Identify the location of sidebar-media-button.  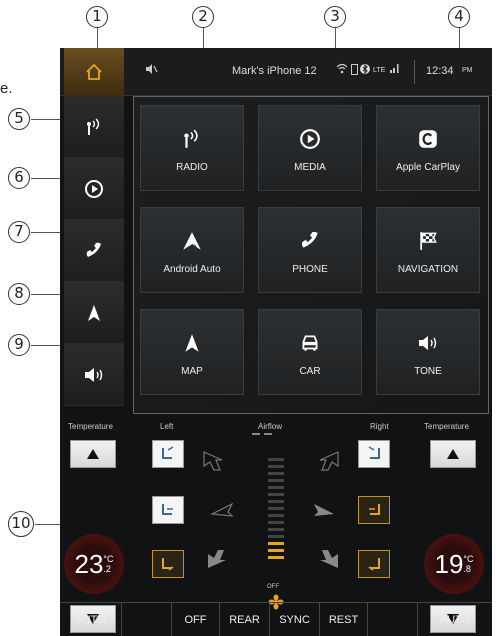
(94, 189).